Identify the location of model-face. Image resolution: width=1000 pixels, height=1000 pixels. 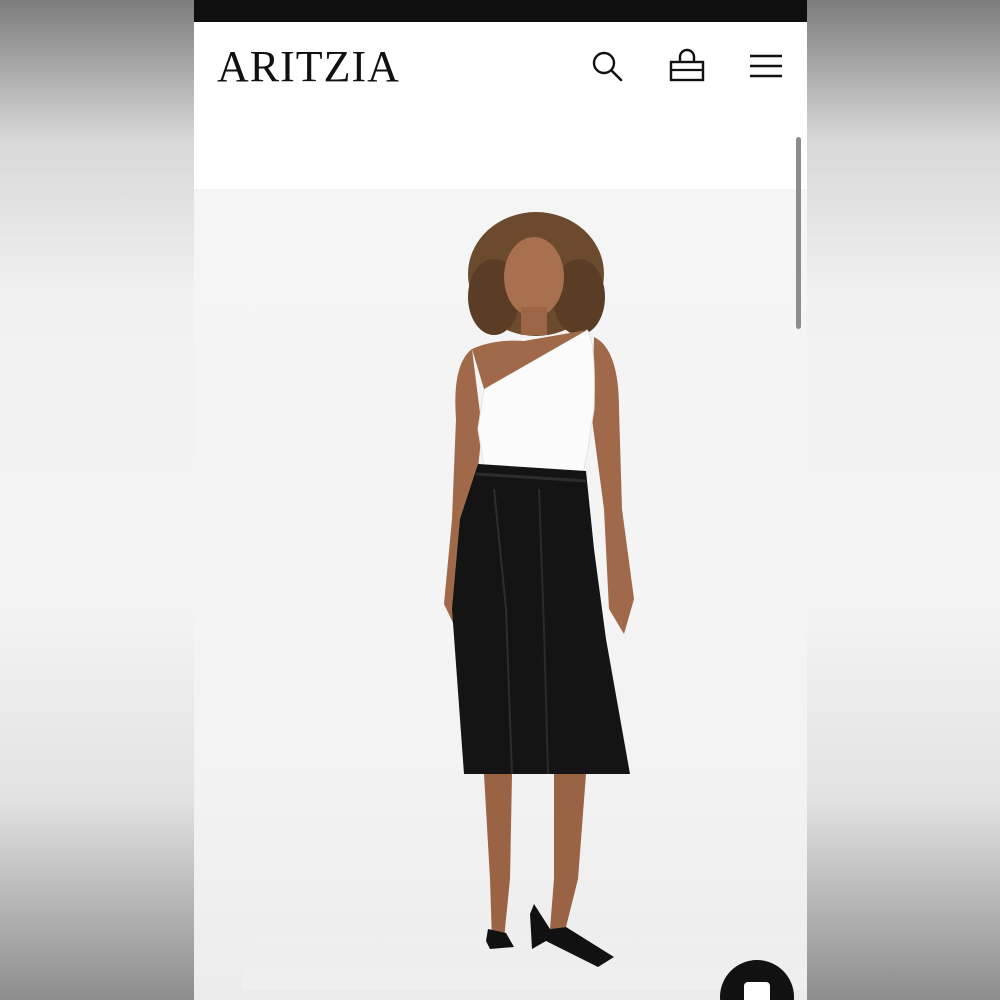
(534, 277).